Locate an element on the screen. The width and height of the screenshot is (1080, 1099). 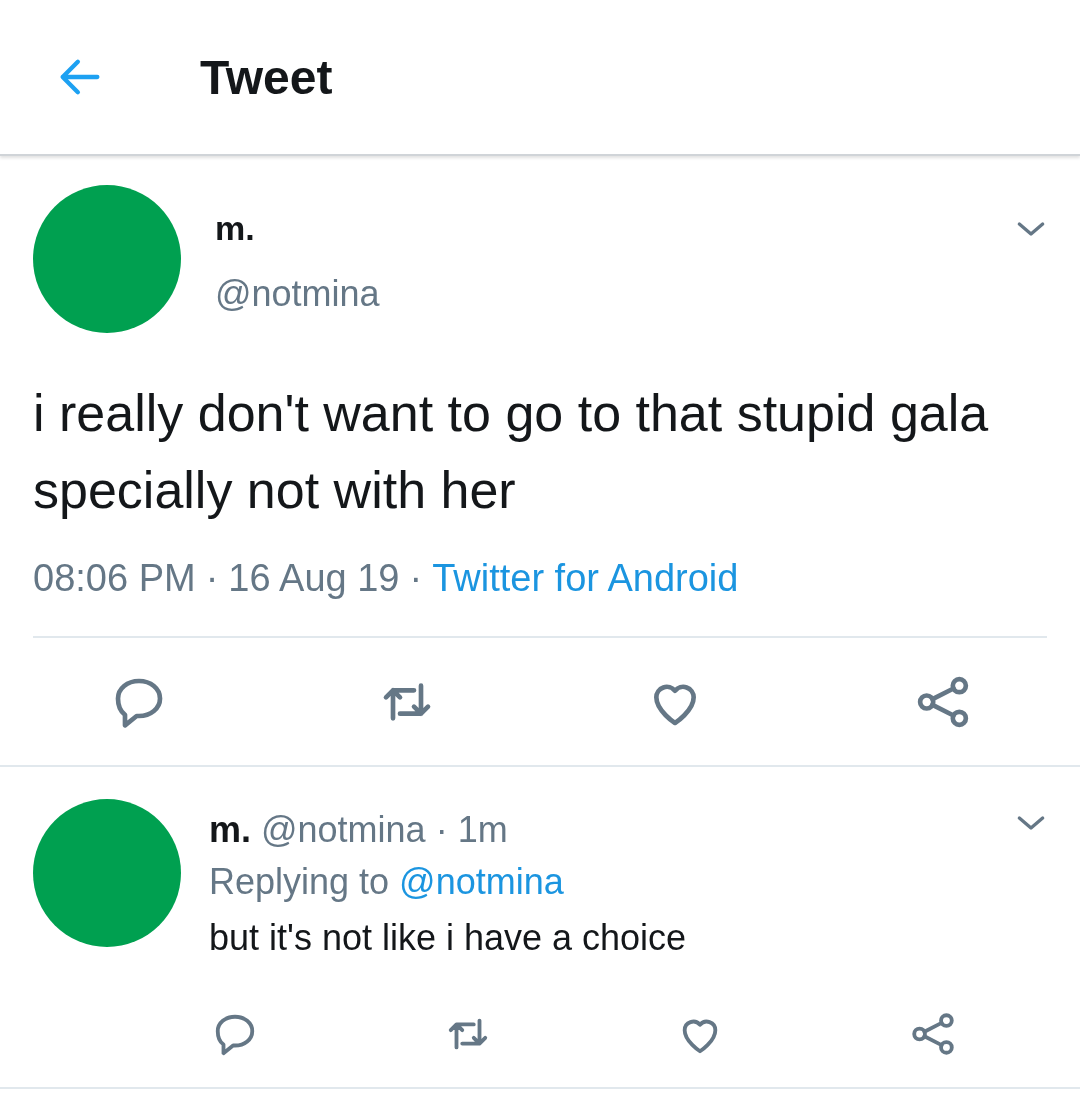
timestamp: 08:06 PM is located at coordinates (114, 578).